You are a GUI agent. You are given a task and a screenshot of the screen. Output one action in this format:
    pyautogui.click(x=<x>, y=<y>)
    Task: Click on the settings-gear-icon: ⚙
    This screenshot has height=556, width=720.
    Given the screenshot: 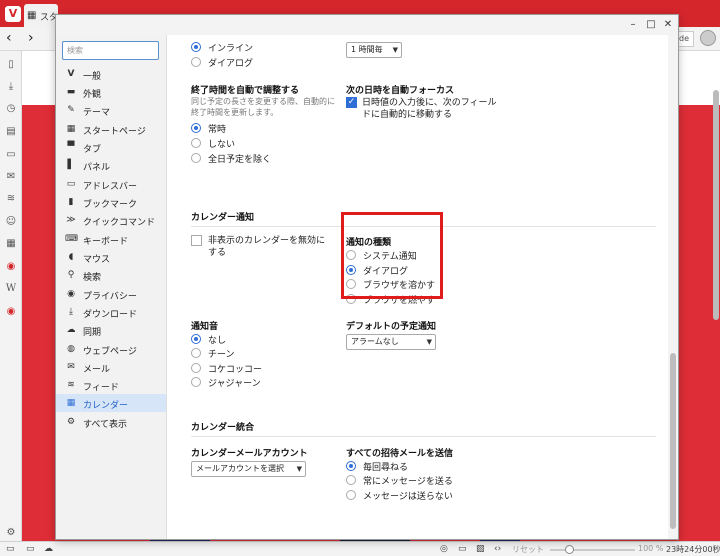 What is the action you would take?
    pyautogui.click(x=11, y=533)
    